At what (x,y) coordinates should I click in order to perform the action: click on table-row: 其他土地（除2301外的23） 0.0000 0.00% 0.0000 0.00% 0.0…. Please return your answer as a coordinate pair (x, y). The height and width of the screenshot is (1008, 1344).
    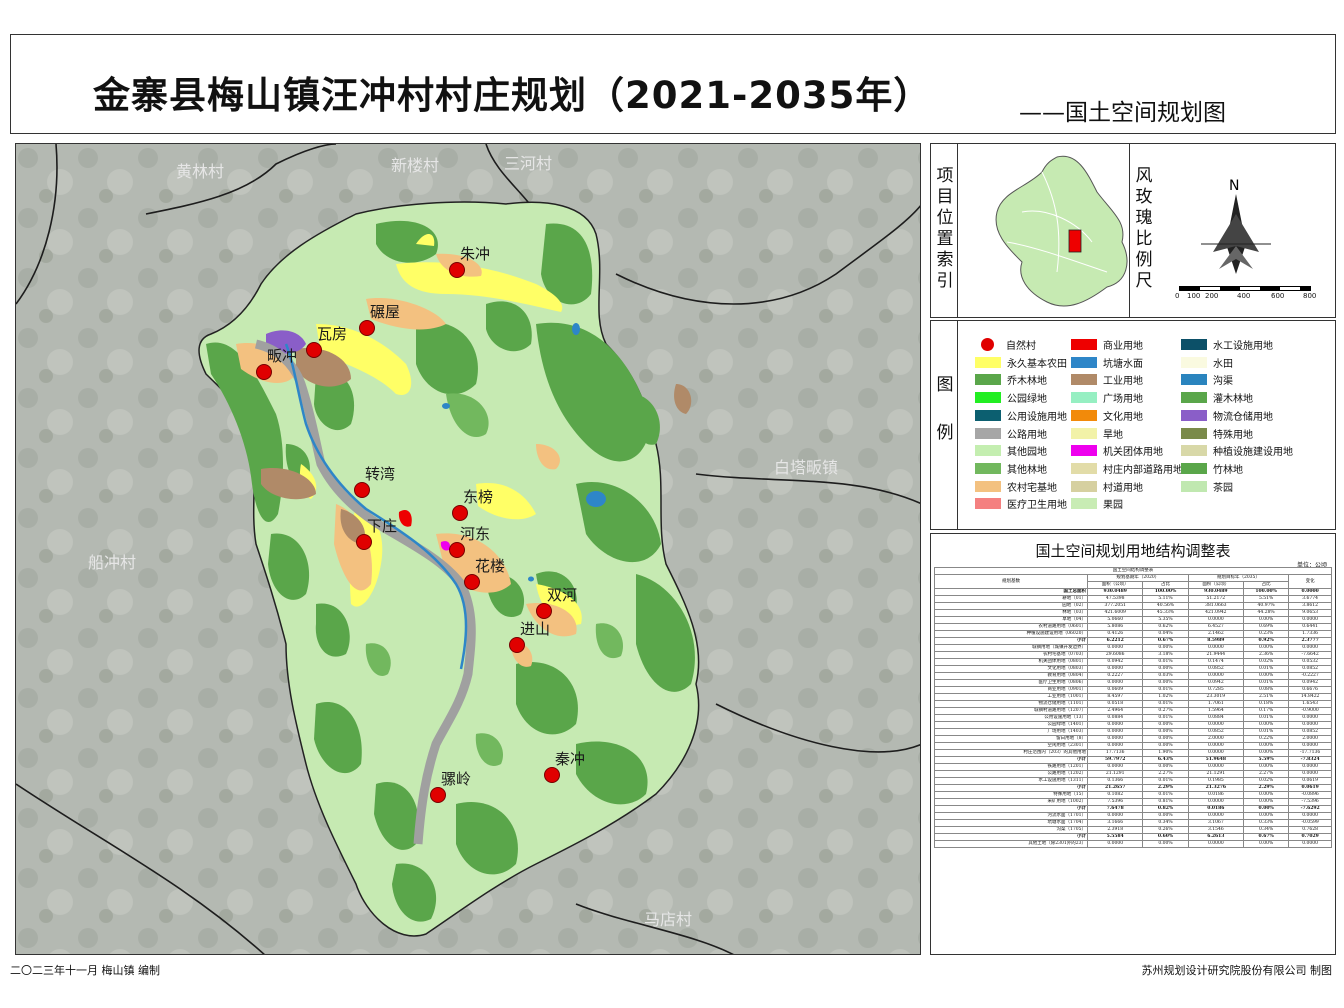
    Looking at the image, I should click on (1133, 844).